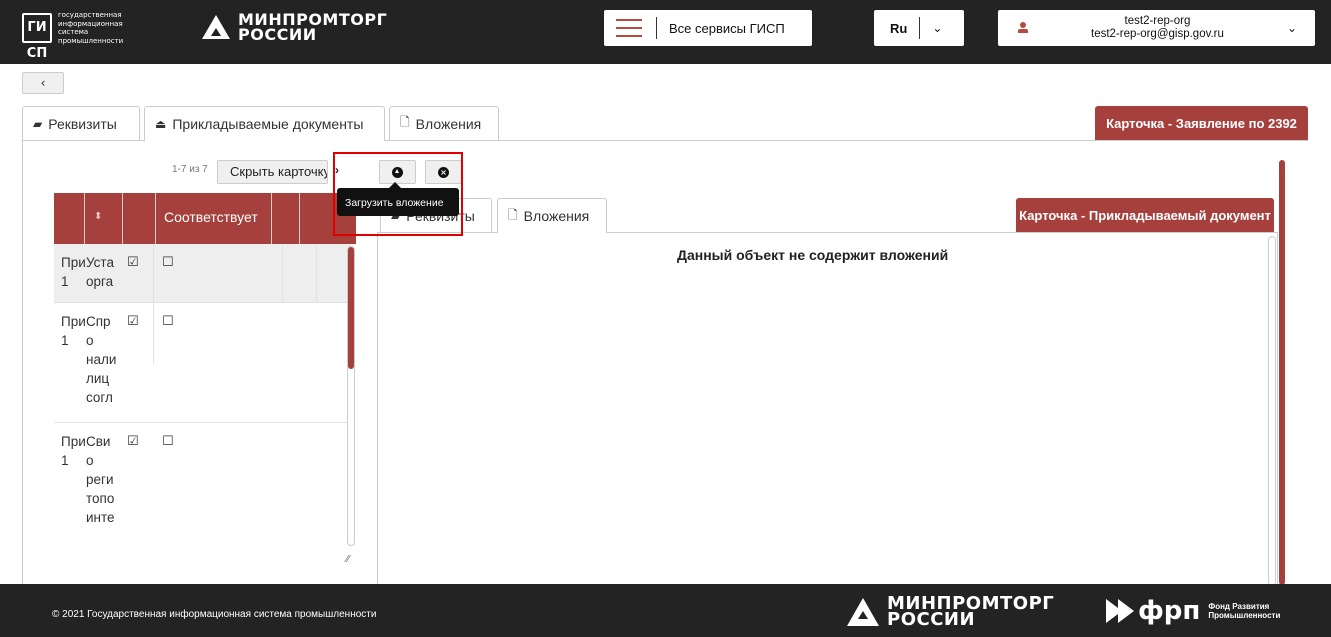 The width and height of the screenshot is (1331, 637). What do you see at coordinates (190, 169) in the screenshot?
I see `pager-info: 1-7 из 7` at bounding box center [190, 169].